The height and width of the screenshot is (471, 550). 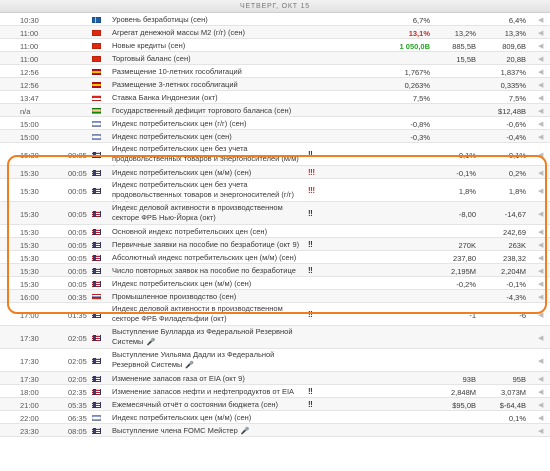 I want to click on event-name: Агрегат денежной массы М2 (г/г) (сен), so click(x=207, y=33).